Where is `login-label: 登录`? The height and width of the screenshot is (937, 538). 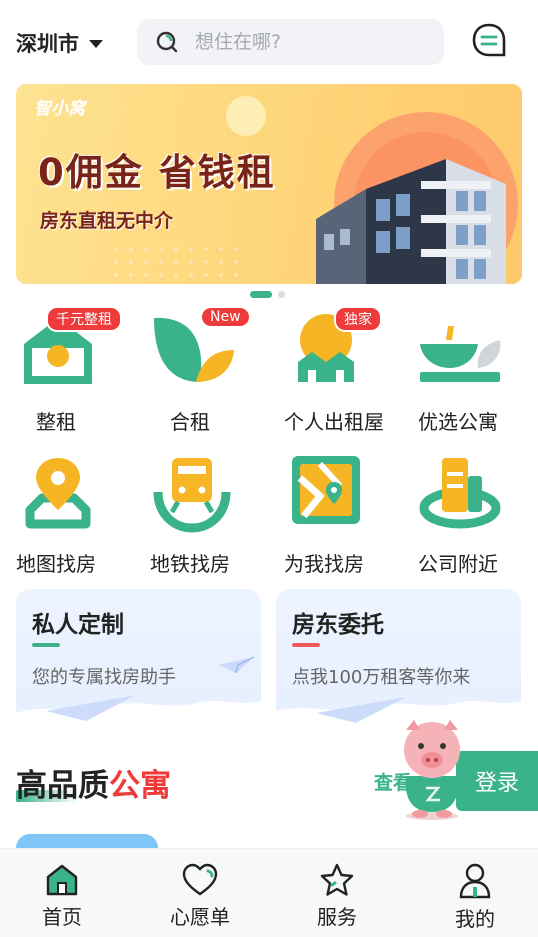
login-label: 登录 is located at coordinates (496, 783).